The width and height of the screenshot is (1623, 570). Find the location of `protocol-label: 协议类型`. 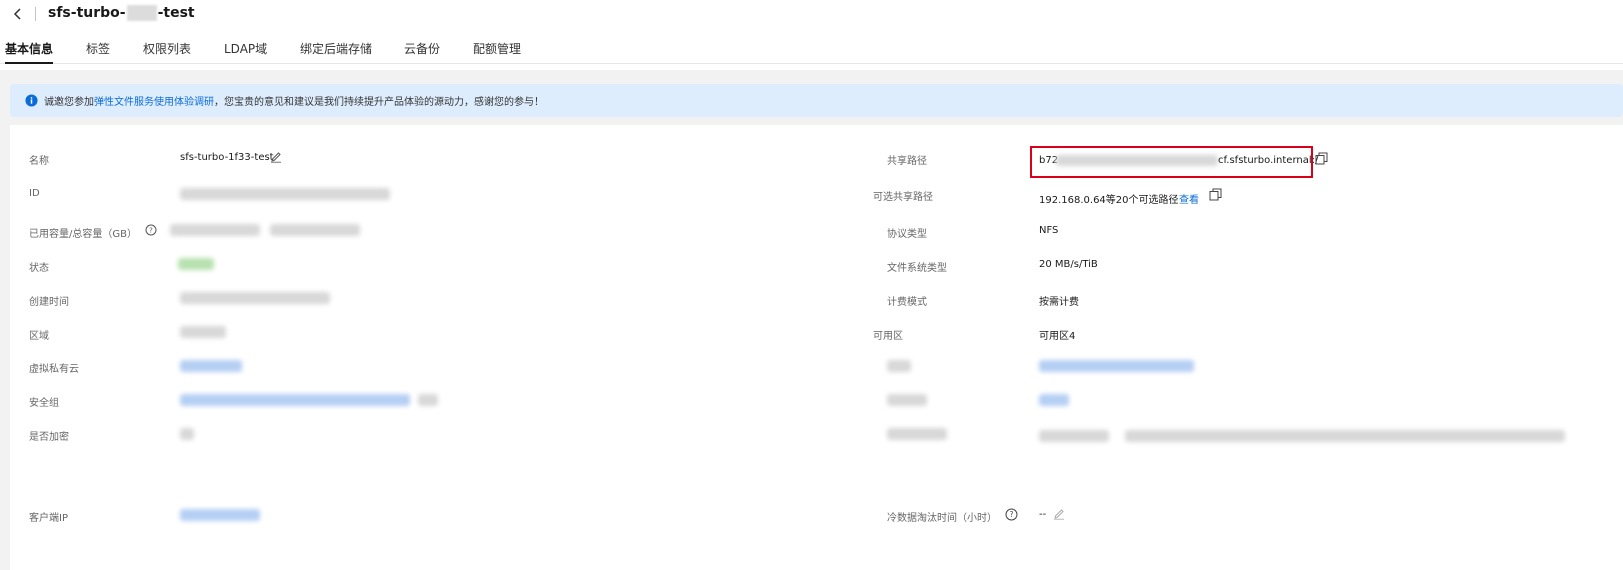

protocol-label: 协议类型 is located at coordinates (907, 234).